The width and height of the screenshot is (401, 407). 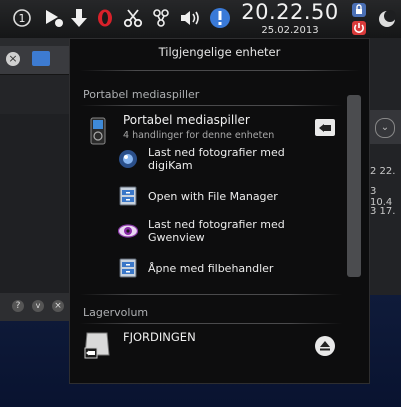 I want to click on help-icon: ?, so click(x=18, y=306).